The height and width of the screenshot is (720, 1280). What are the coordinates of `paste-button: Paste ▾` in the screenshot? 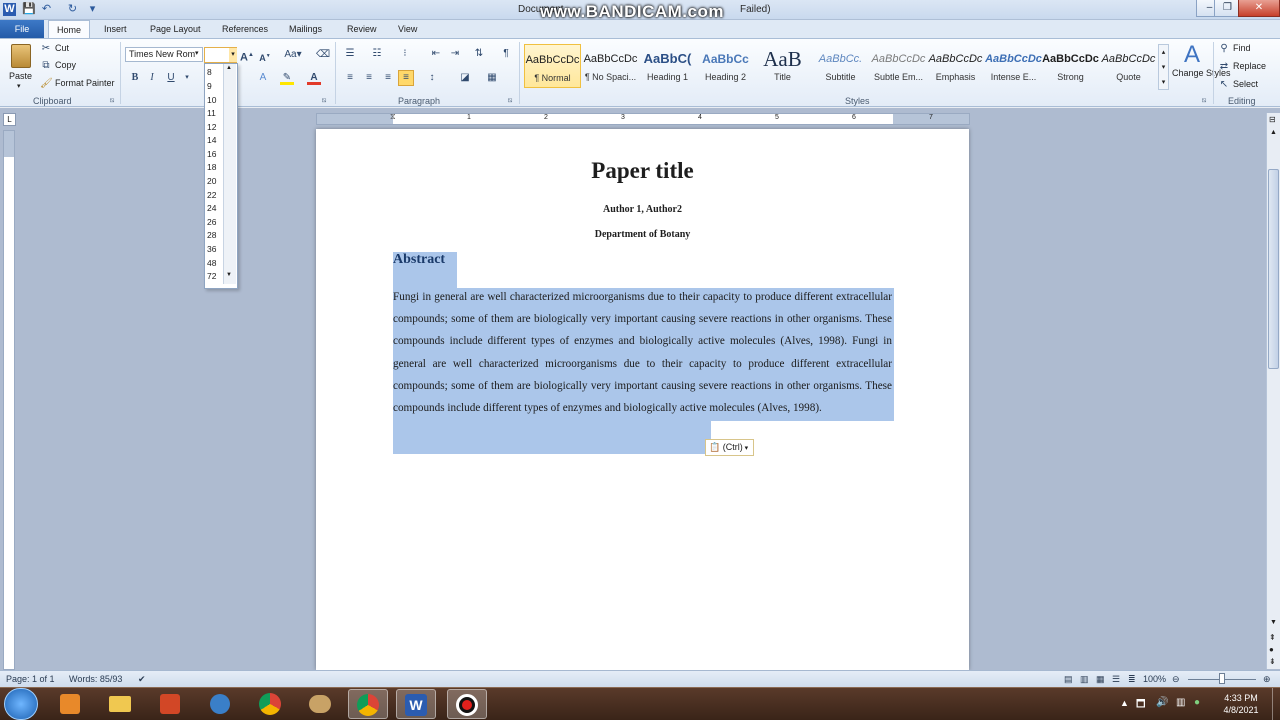 It's located at (21, 67).